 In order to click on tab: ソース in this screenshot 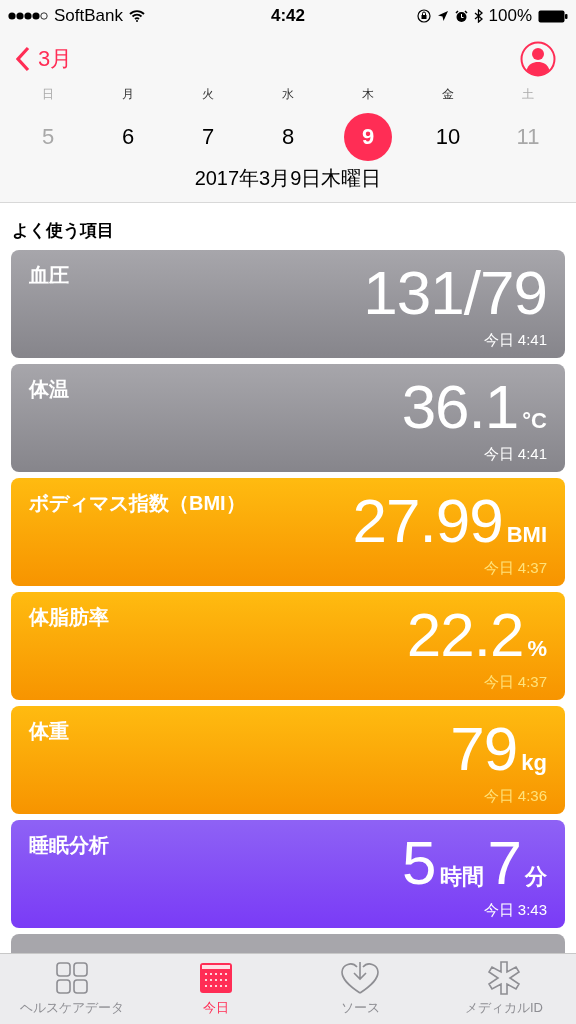, I will do `click(360, 989)`.